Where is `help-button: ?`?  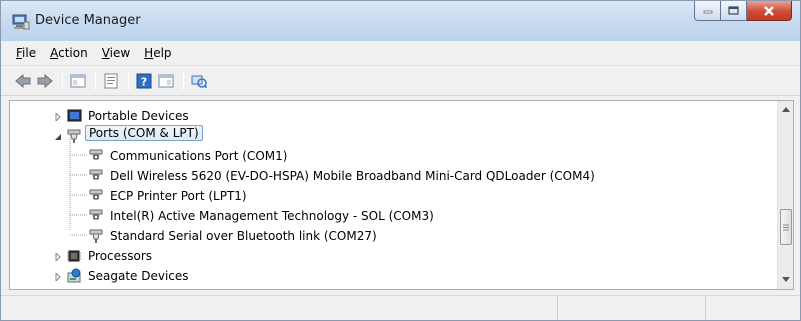
help-button: ? is located at coordinates (144, 81).